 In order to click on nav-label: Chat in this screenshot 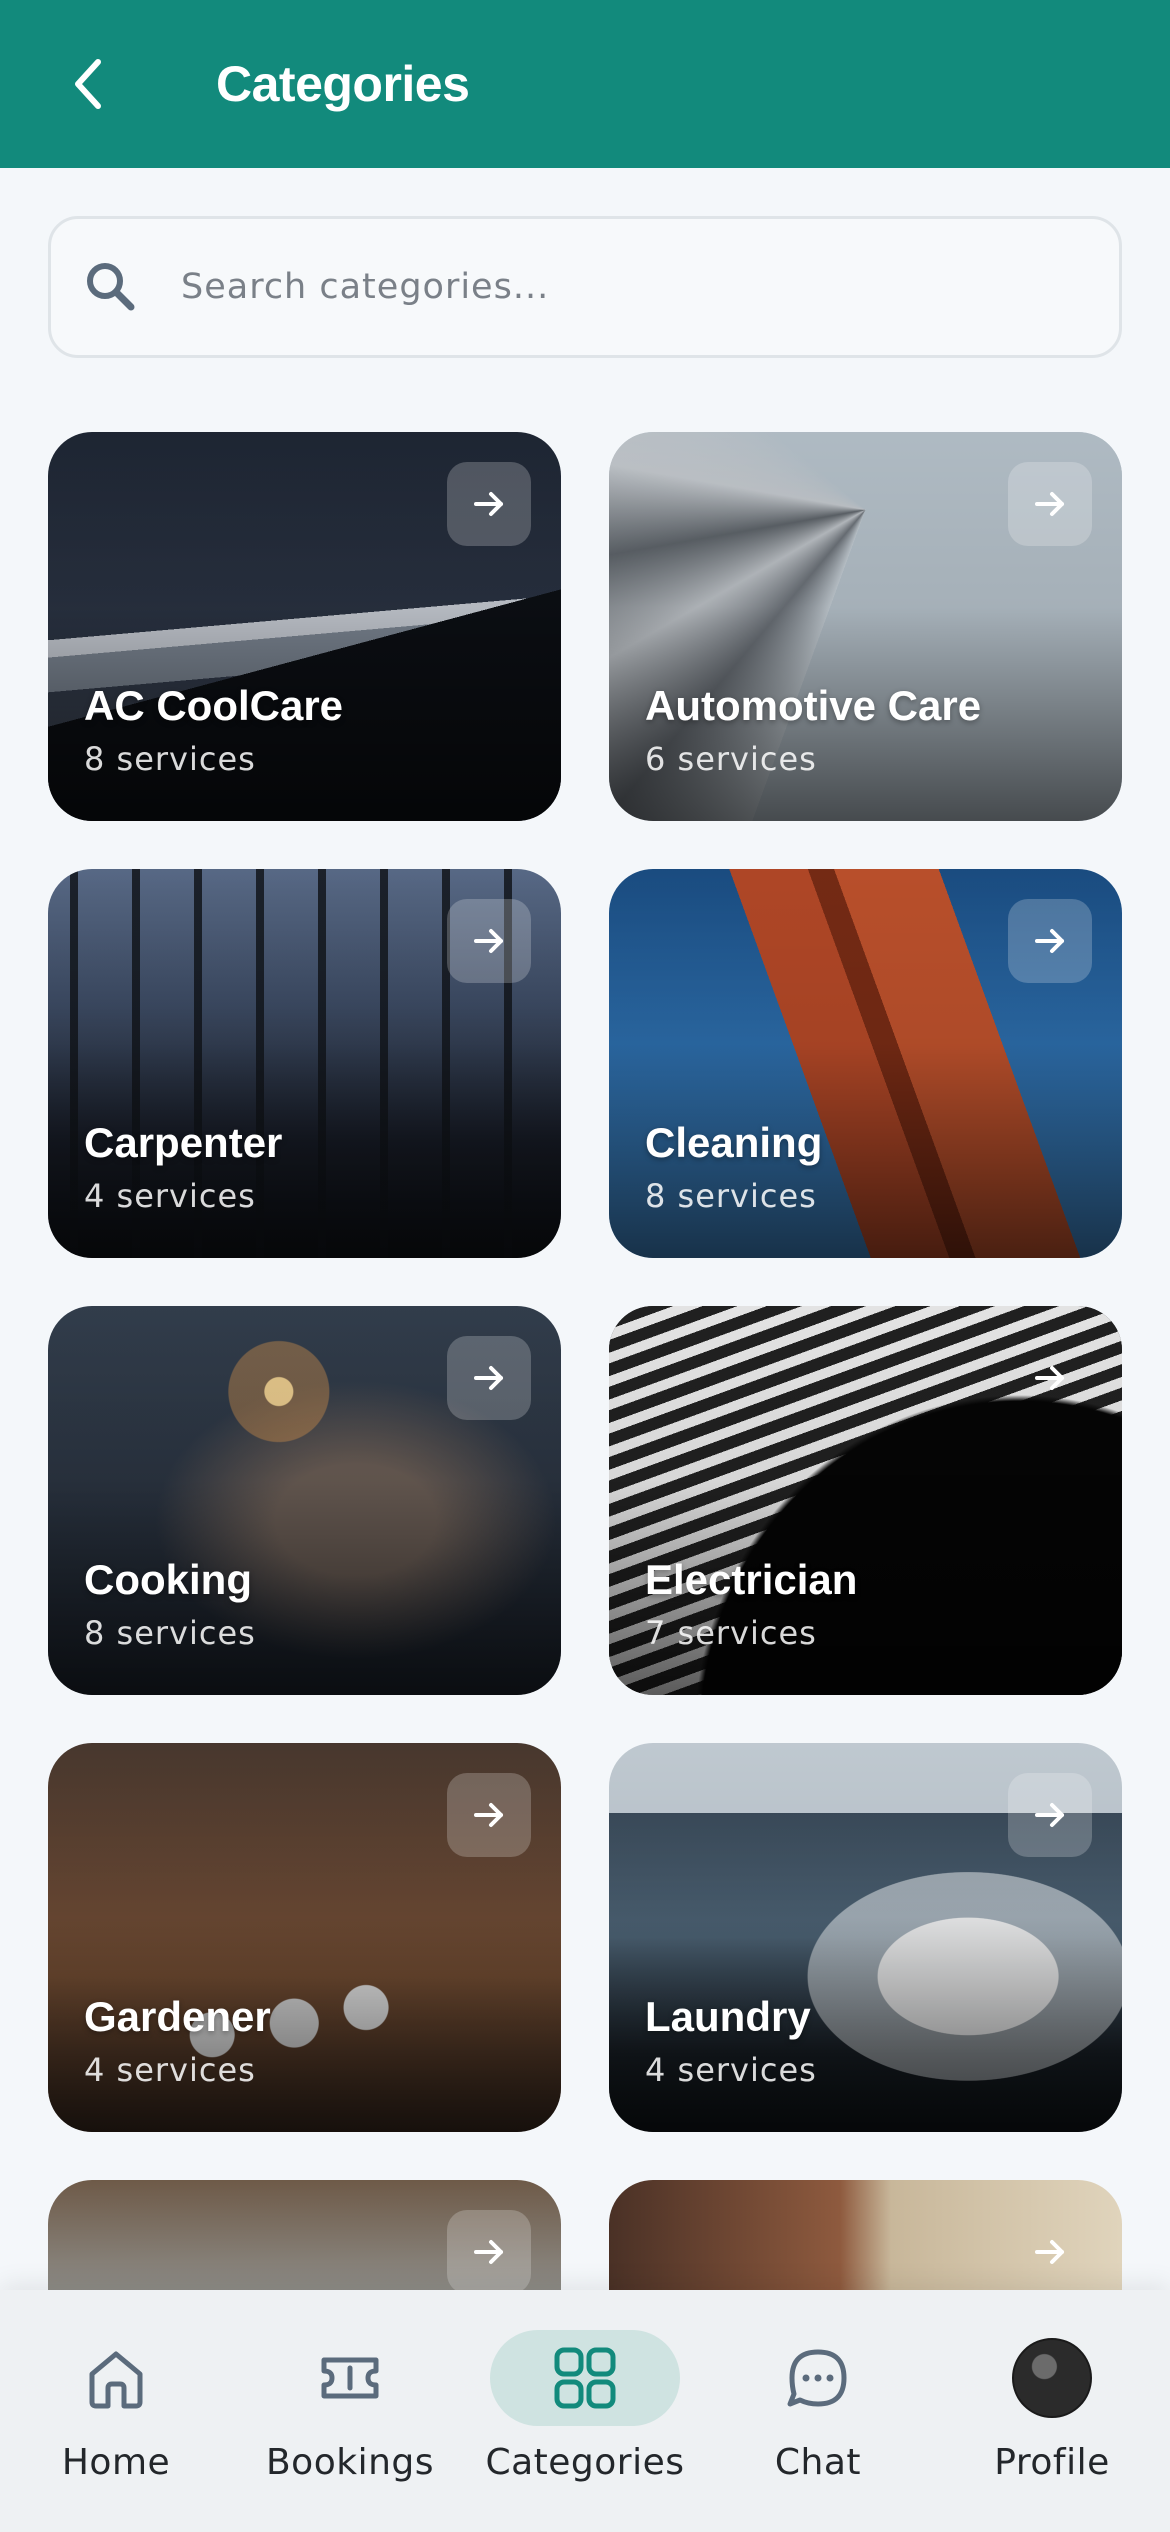, I will do `click(818, 2462)`.